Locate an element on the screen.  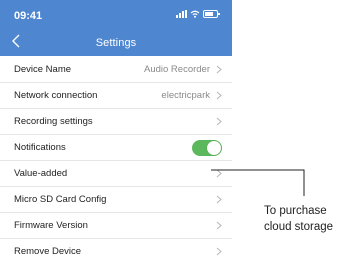
callout-line-2: cloud storage is located at coordinates (299, 227).